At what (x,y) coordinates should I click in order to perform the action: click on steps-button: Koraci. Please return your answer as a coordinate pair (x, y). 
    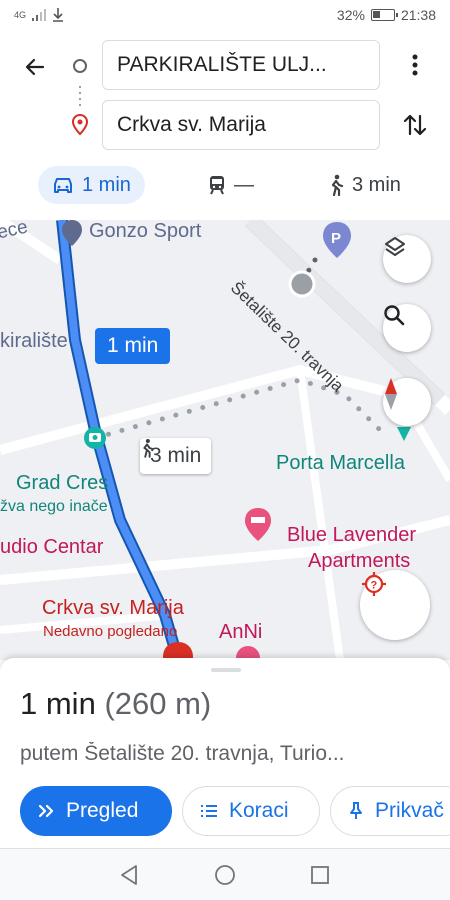
    Looking at the image, I should click on (251, 811).